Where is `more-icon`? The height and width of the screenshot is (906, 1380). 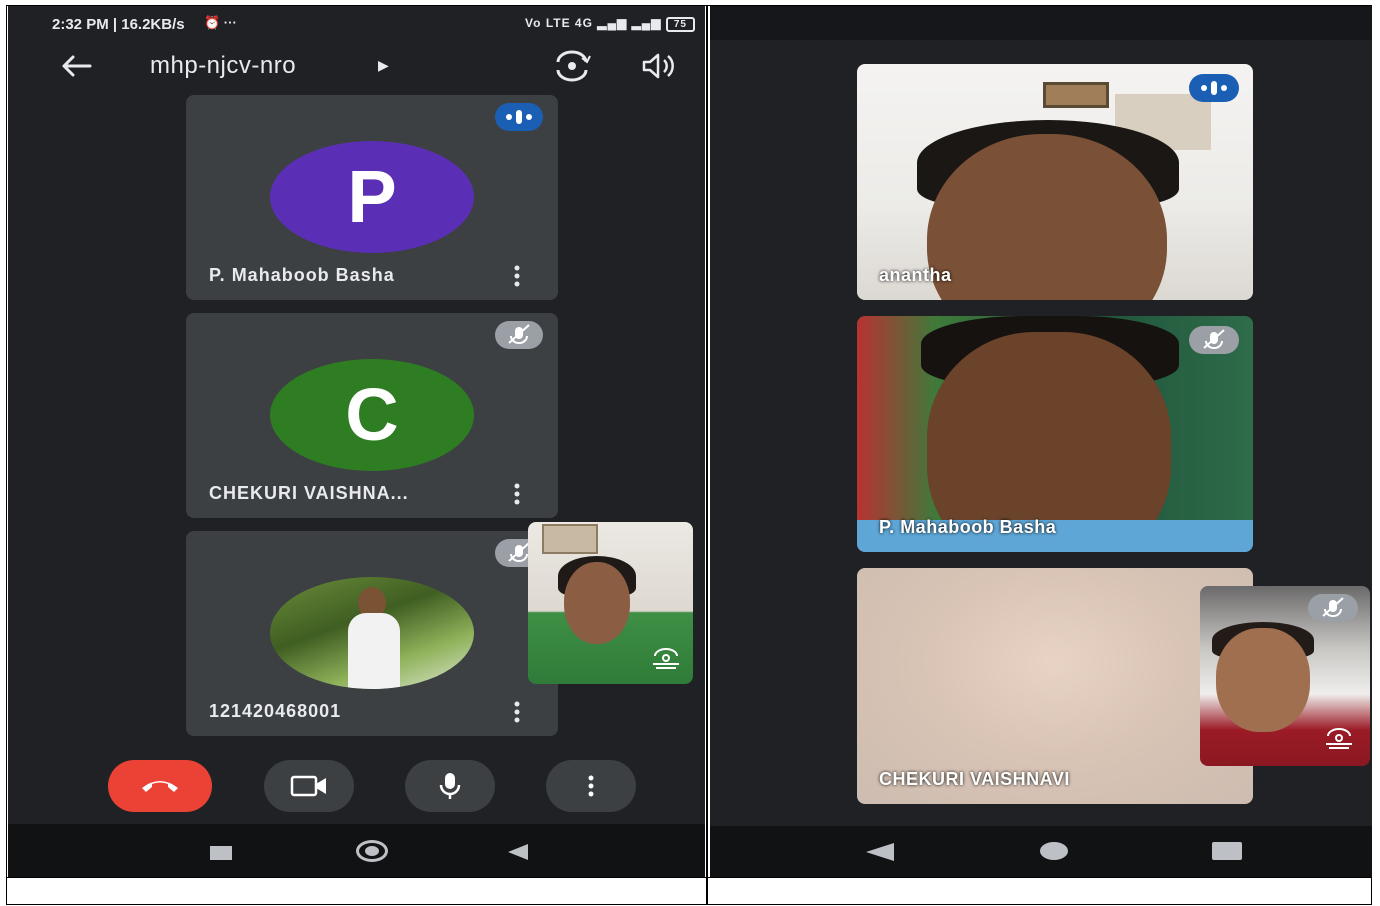 more-icon is located at coordinates (591, 786).